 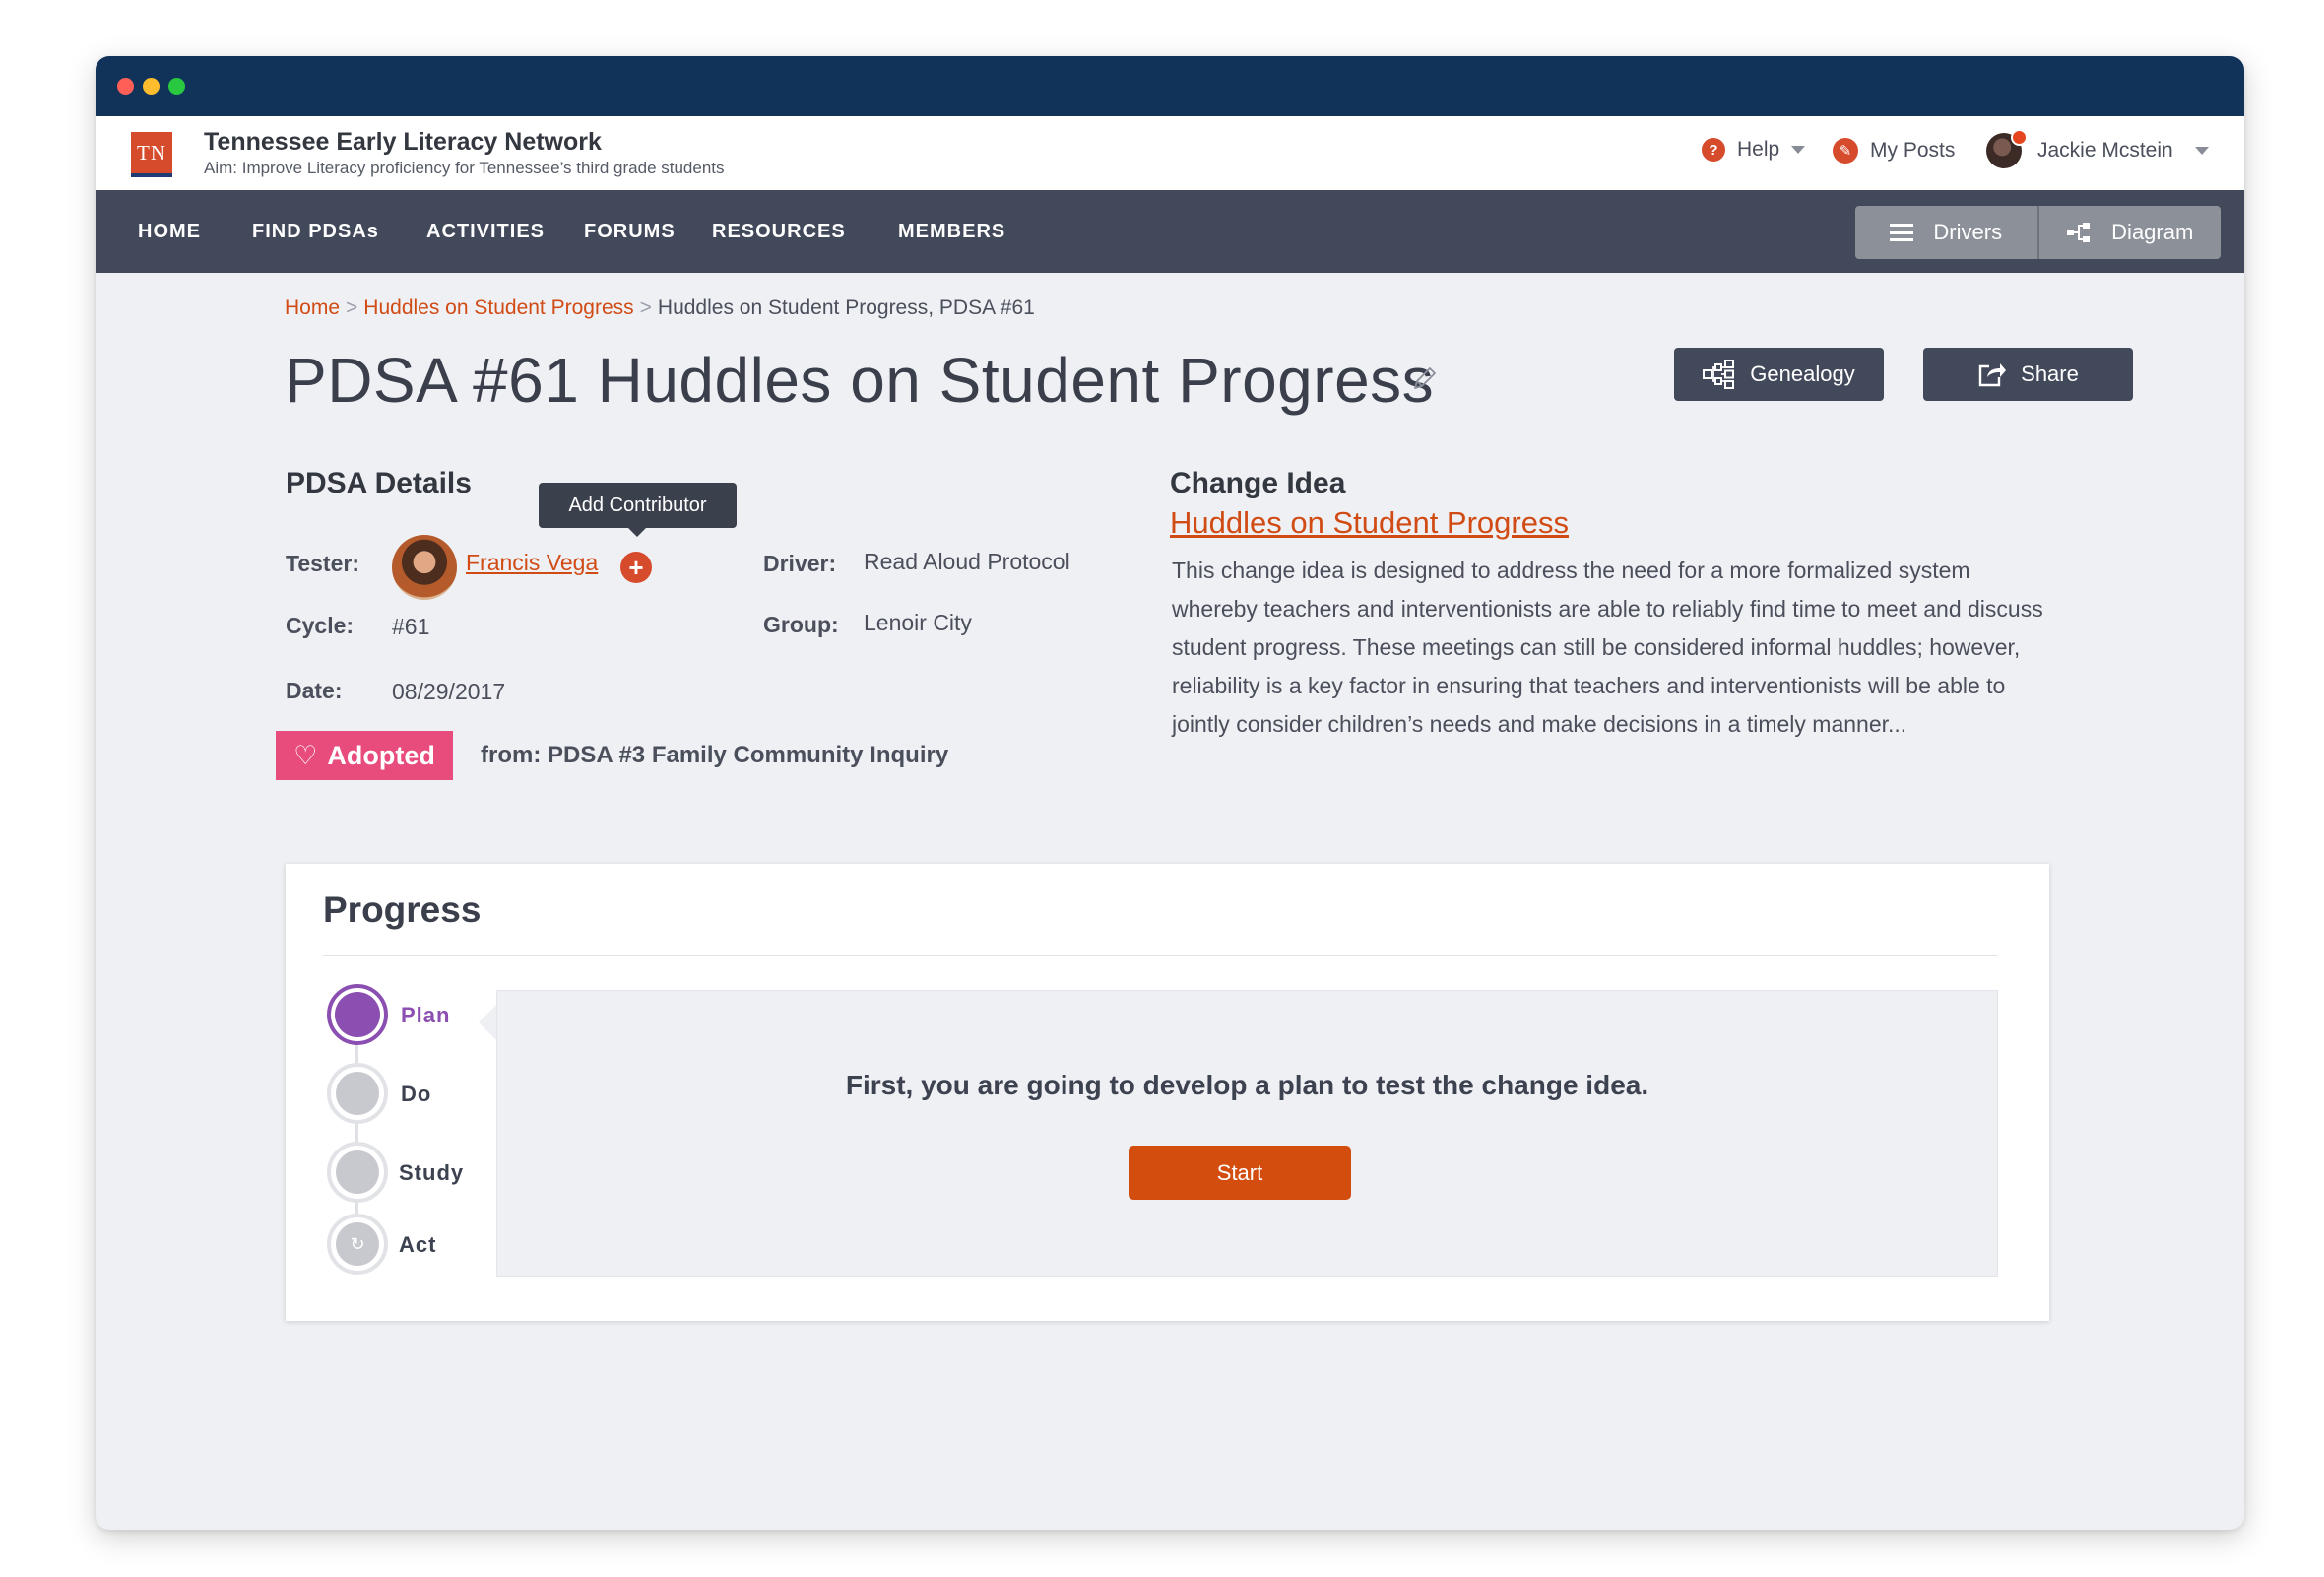 I want to click on drivers-label: Drivers, so click(x=1968, y=232).